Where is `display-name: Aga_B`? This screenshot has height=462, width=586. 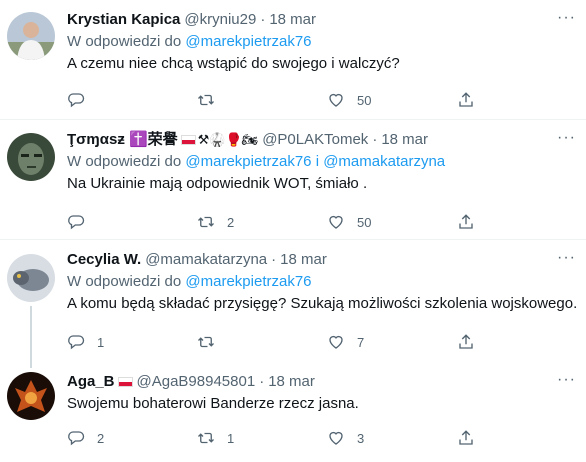
display-name: Aga_B is located at coordinates (91, 382).